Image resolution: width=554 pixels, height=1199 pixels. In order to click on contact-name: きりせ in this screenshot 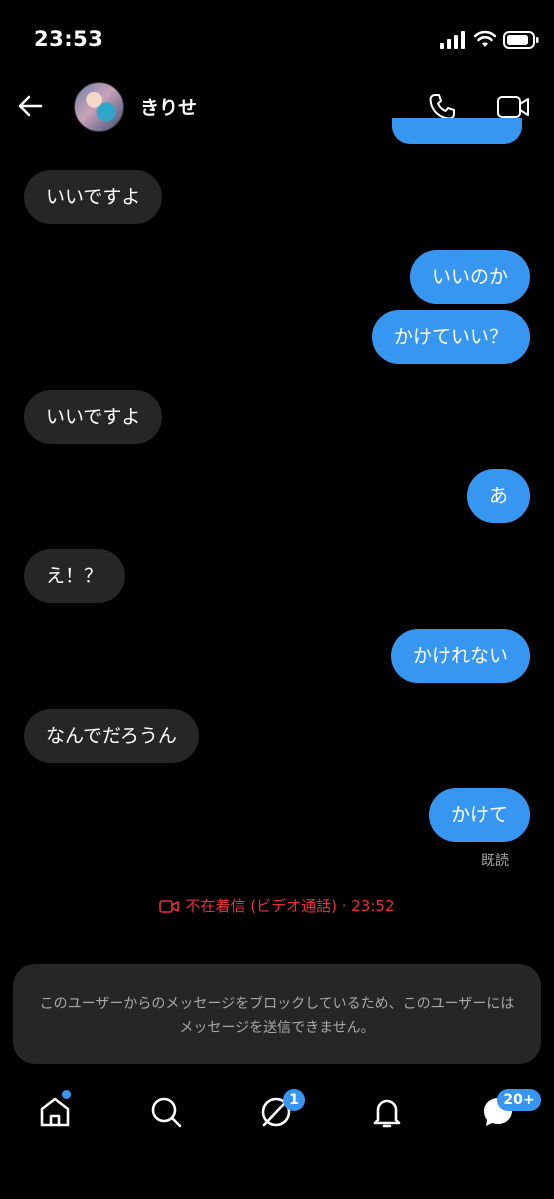, I will do `click(168, 106)`.